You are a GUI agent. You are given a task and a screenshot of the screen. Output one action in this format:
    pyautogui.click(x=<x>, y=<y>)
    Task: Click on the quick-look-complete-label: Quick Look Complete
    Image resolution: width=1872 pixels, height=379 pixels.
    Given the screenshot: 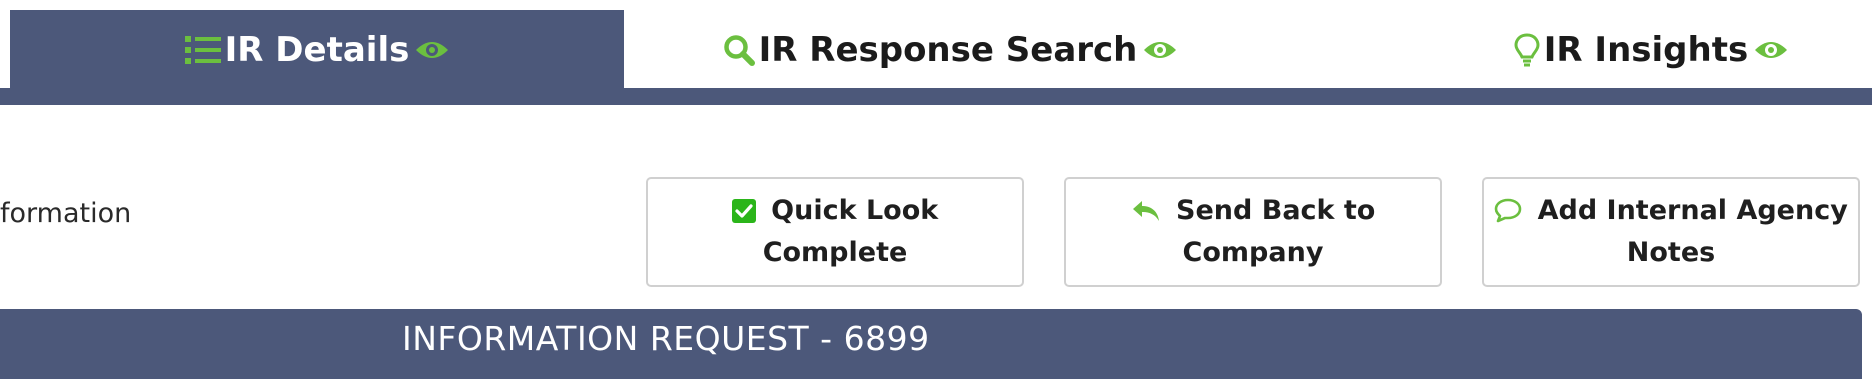 What is the action you would take?
    pyautogui.click(x=834, y=232)
    